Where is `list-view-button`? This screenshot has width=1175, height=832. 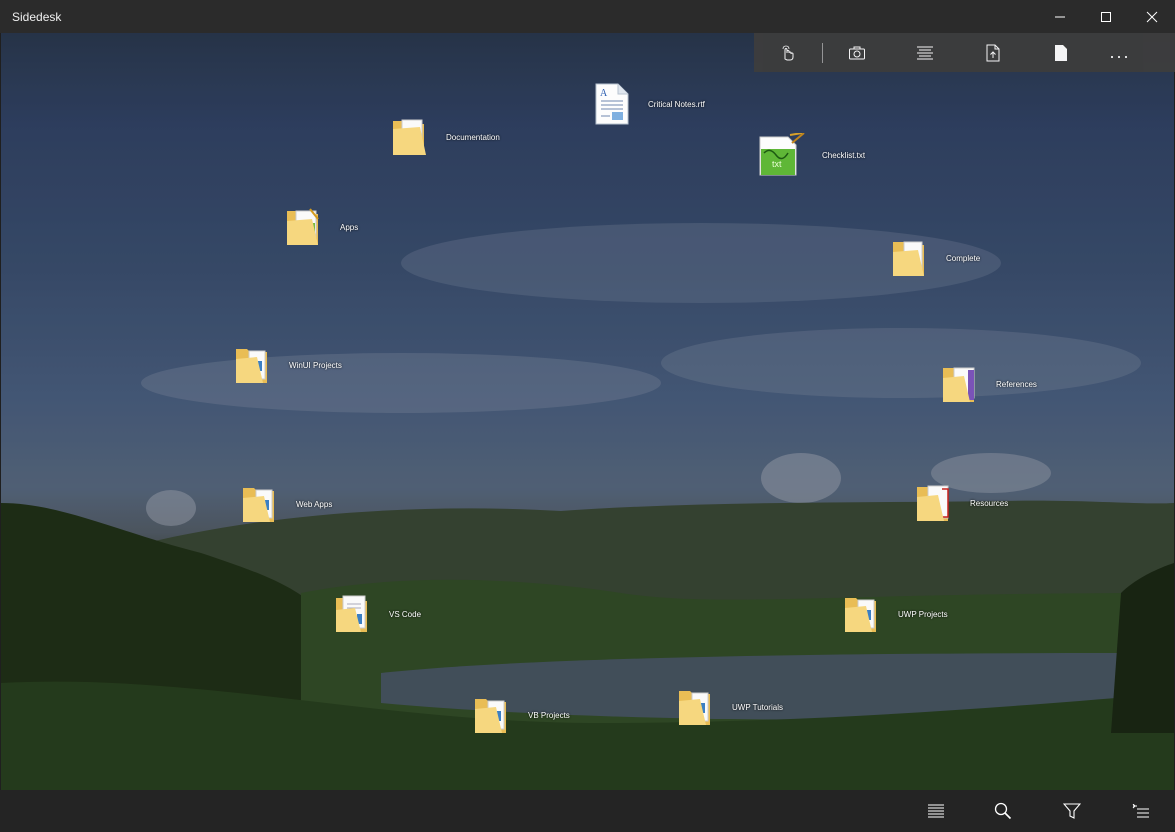 list-view-button is located at coordinates (936, 811).